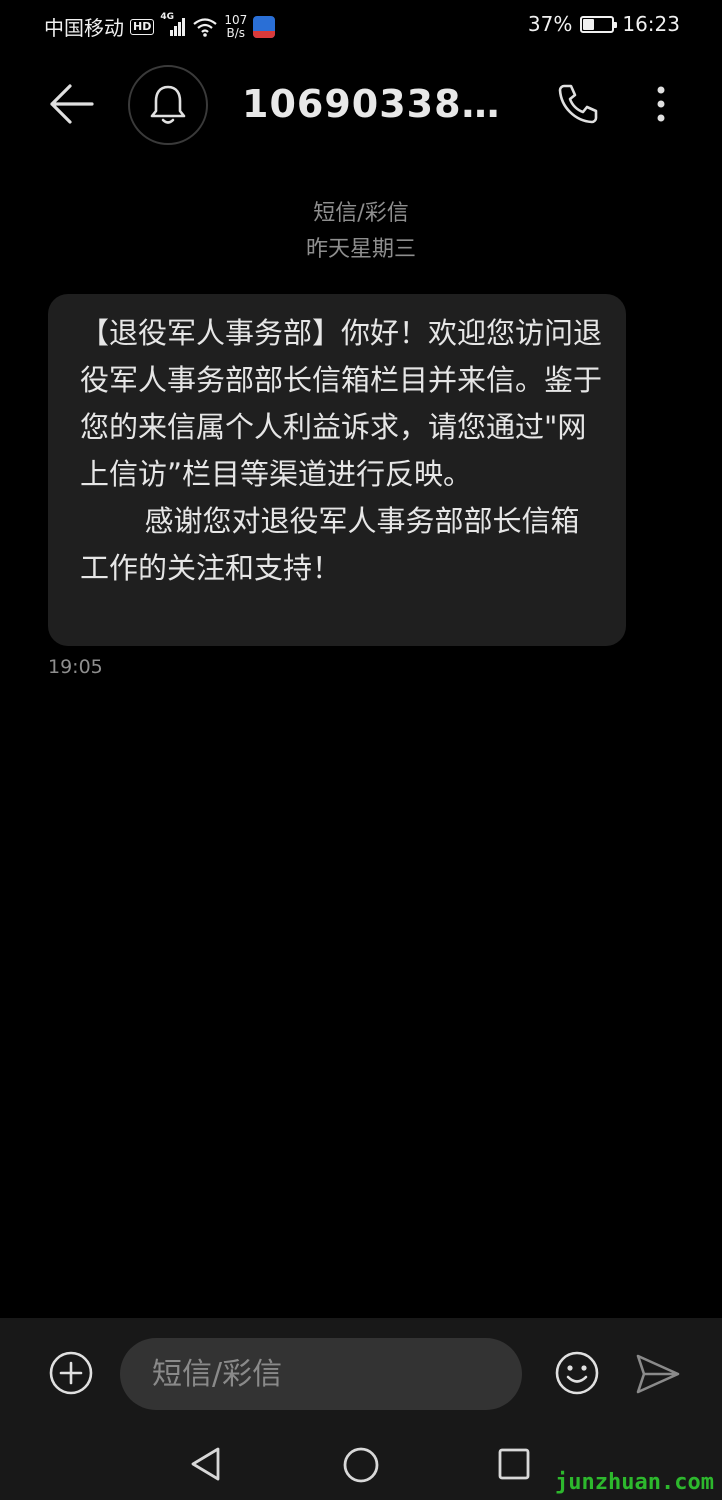  I want to click on battery-percent: 37%, so click(550, 24).